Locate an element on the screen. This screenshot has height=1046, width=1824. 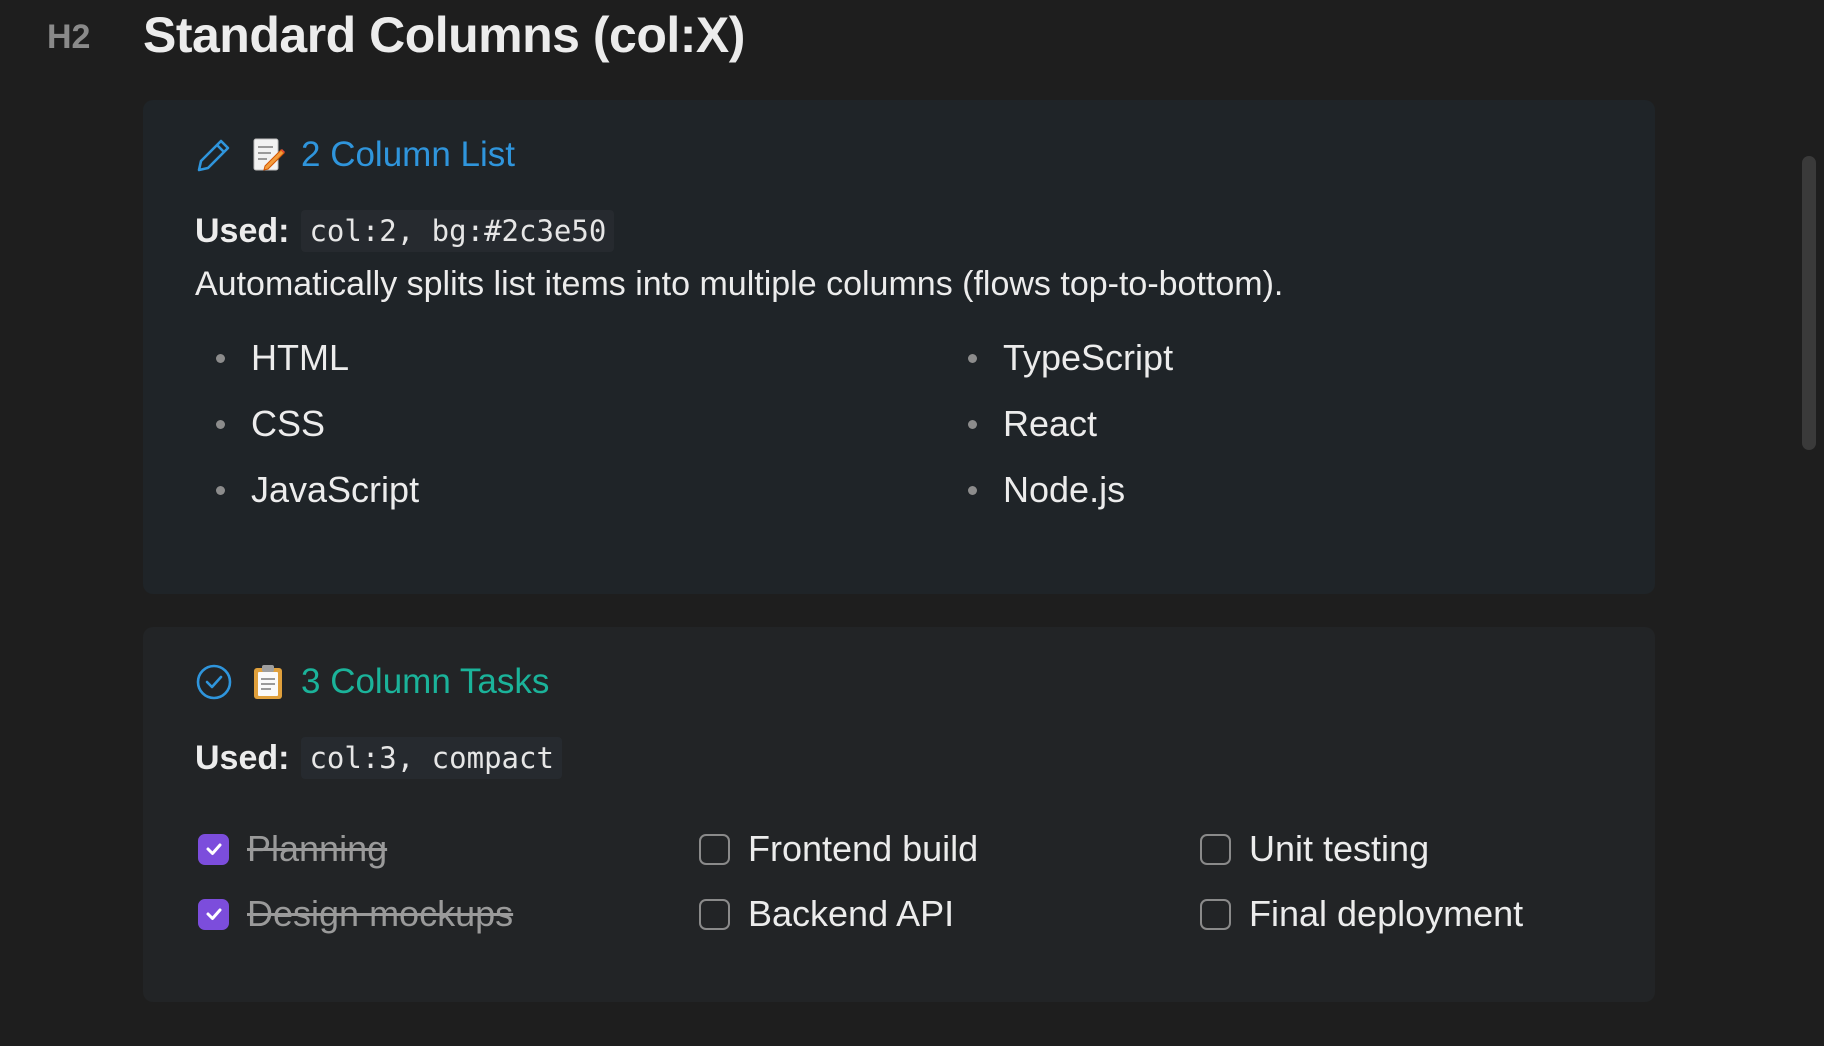
task-label: Backend API is located at coordinates (851, 913).